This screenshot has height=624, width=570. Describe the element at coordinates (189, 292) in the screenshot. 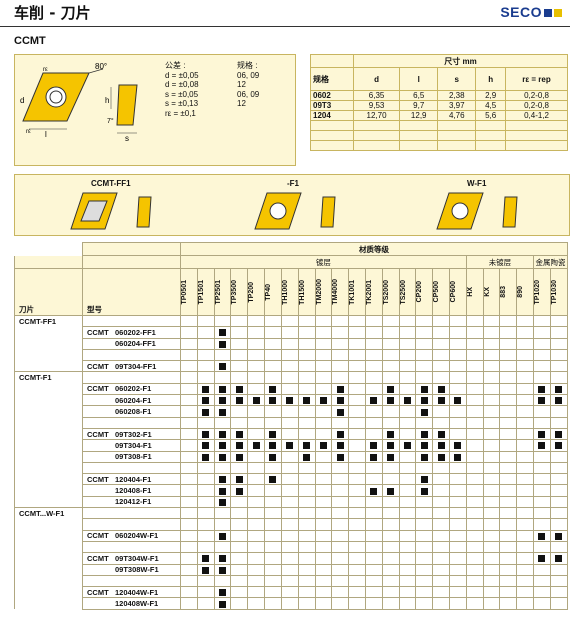

I see `grade-col-header: TP0501` at that location.